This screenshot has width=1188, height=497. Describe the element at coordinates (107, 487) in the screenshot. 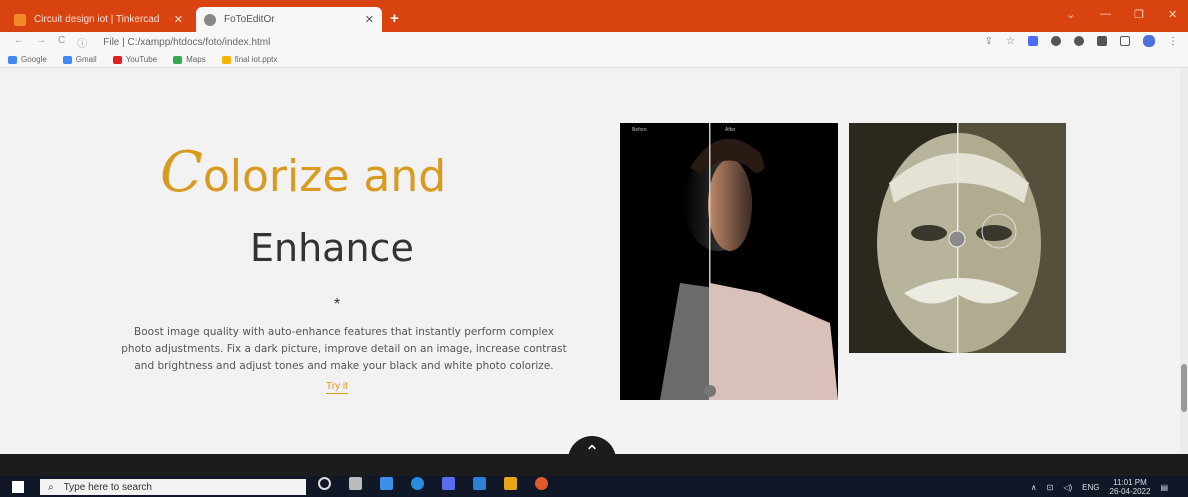

I see `search-placeholder: Type here to search` at that location.